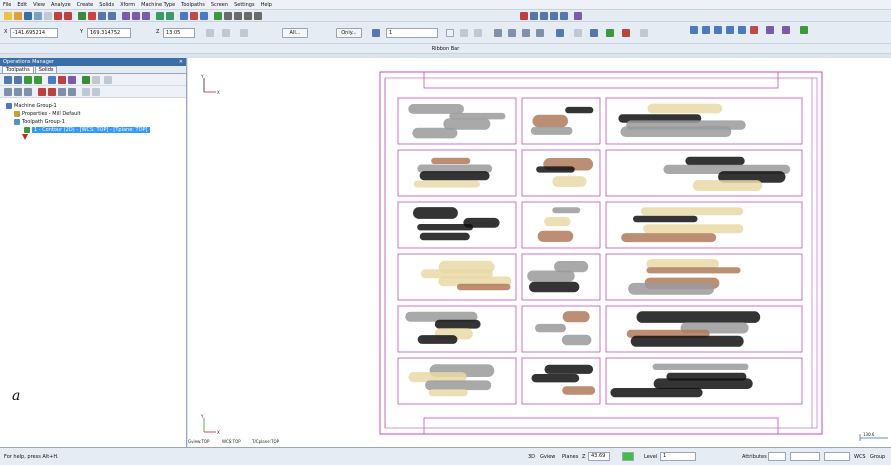  Describe the element at coordinates (742, 30) in the screenshot. I see `roll-icon` at that location.